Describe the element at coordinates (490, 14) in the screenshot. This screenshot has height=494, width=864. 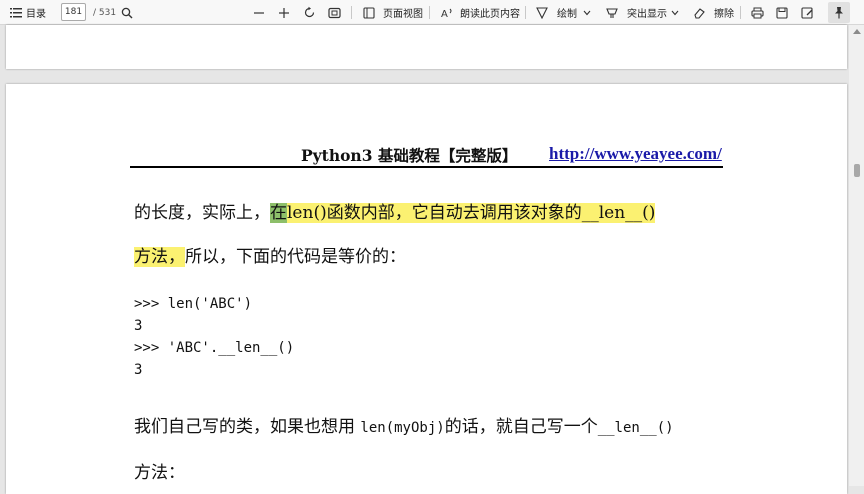
I see `read-aloud-label: 朗读此页内容` at that location.